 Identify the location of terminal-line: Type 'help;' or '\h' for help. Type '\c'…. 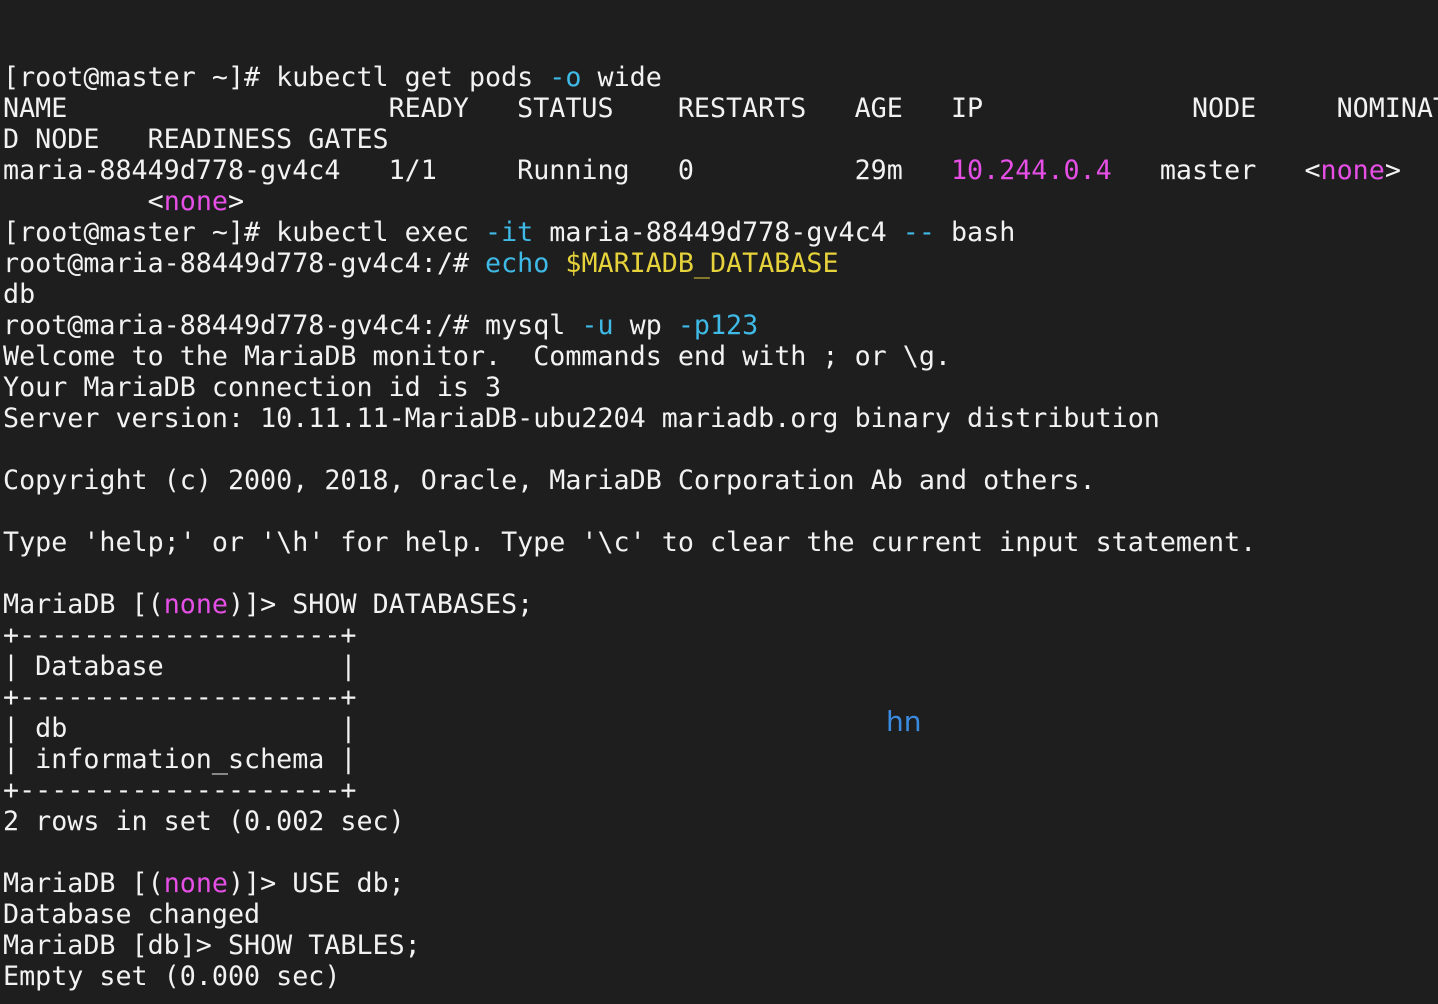
(720, 542).